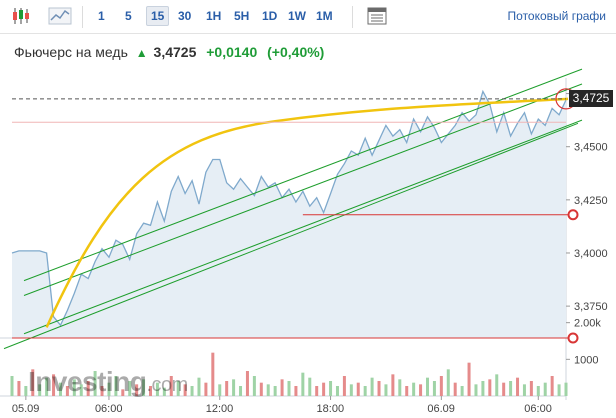 The height and width of the screenshot is (418, 616). I want to click on y-tick-label: 3,3750, so click(591, 307).